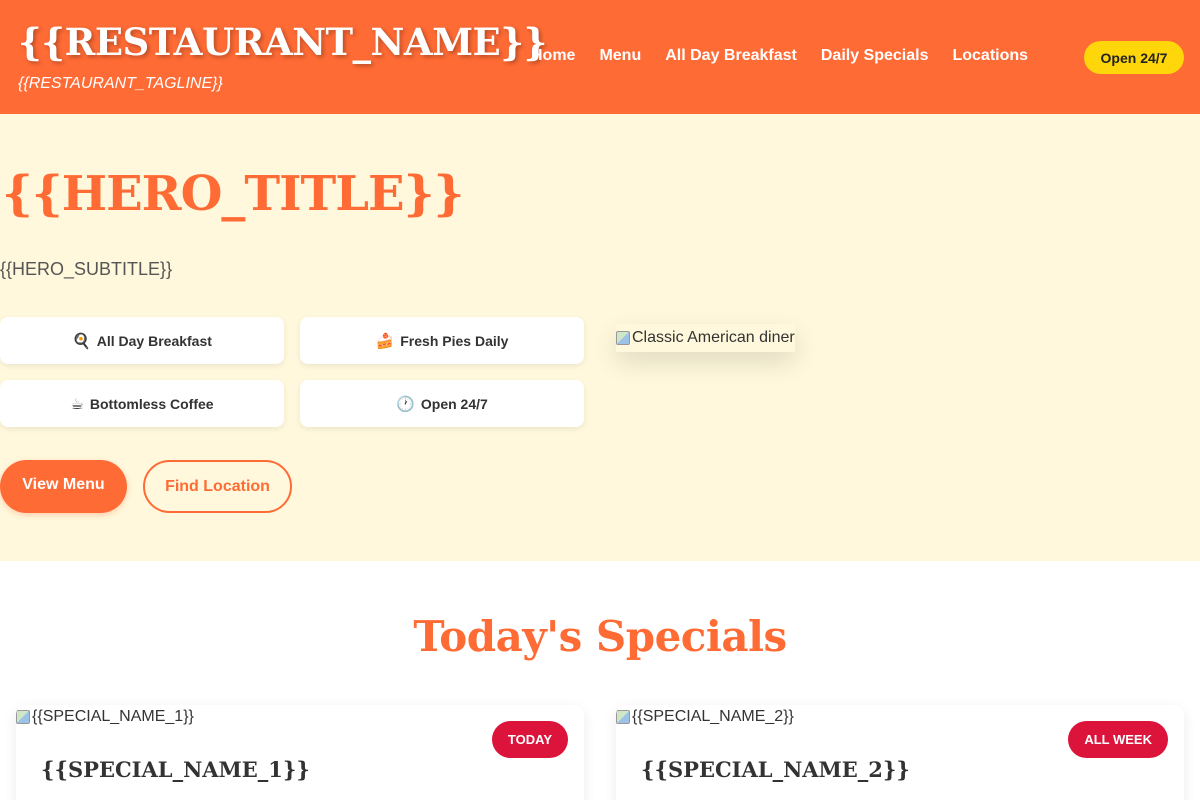 This screenshot has width=1200, height=800. What do you see at coordinates (151, 403) in the screenshot?
I see `feature-label: Bottomless Coffee` at bounding box center [151, 403].